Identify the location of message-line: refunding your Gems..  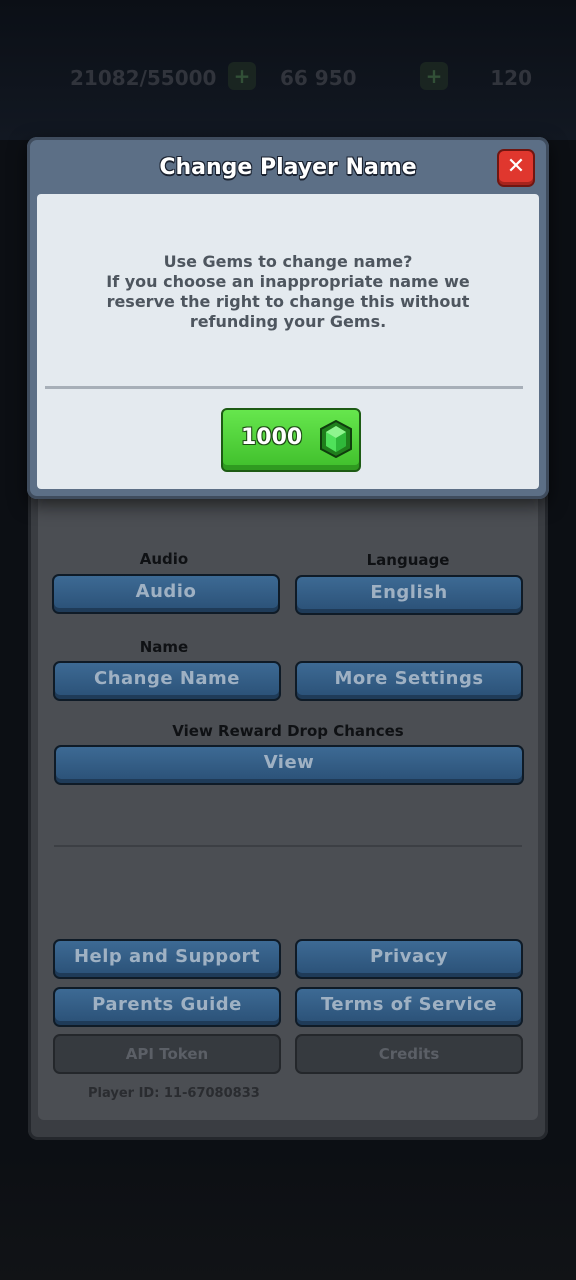
(288, 321).